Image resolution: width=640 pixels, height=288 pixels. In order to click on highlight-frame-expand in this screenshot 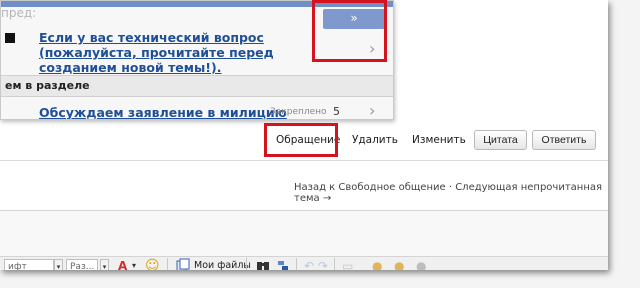, I will do `click(349, 31)`.